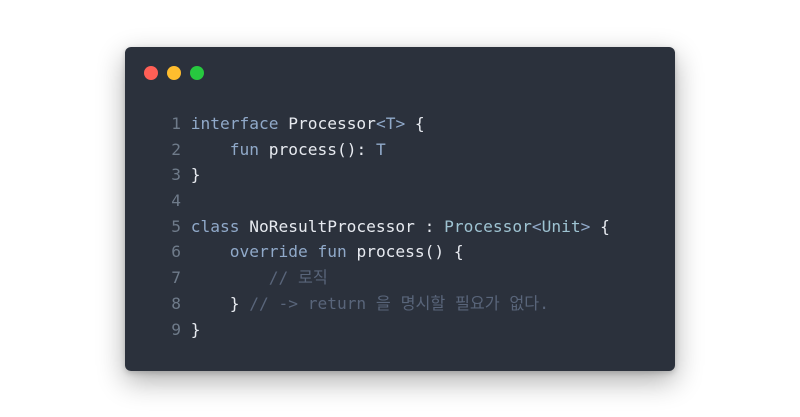  I want to click on maximize-button, so click(197, 73).